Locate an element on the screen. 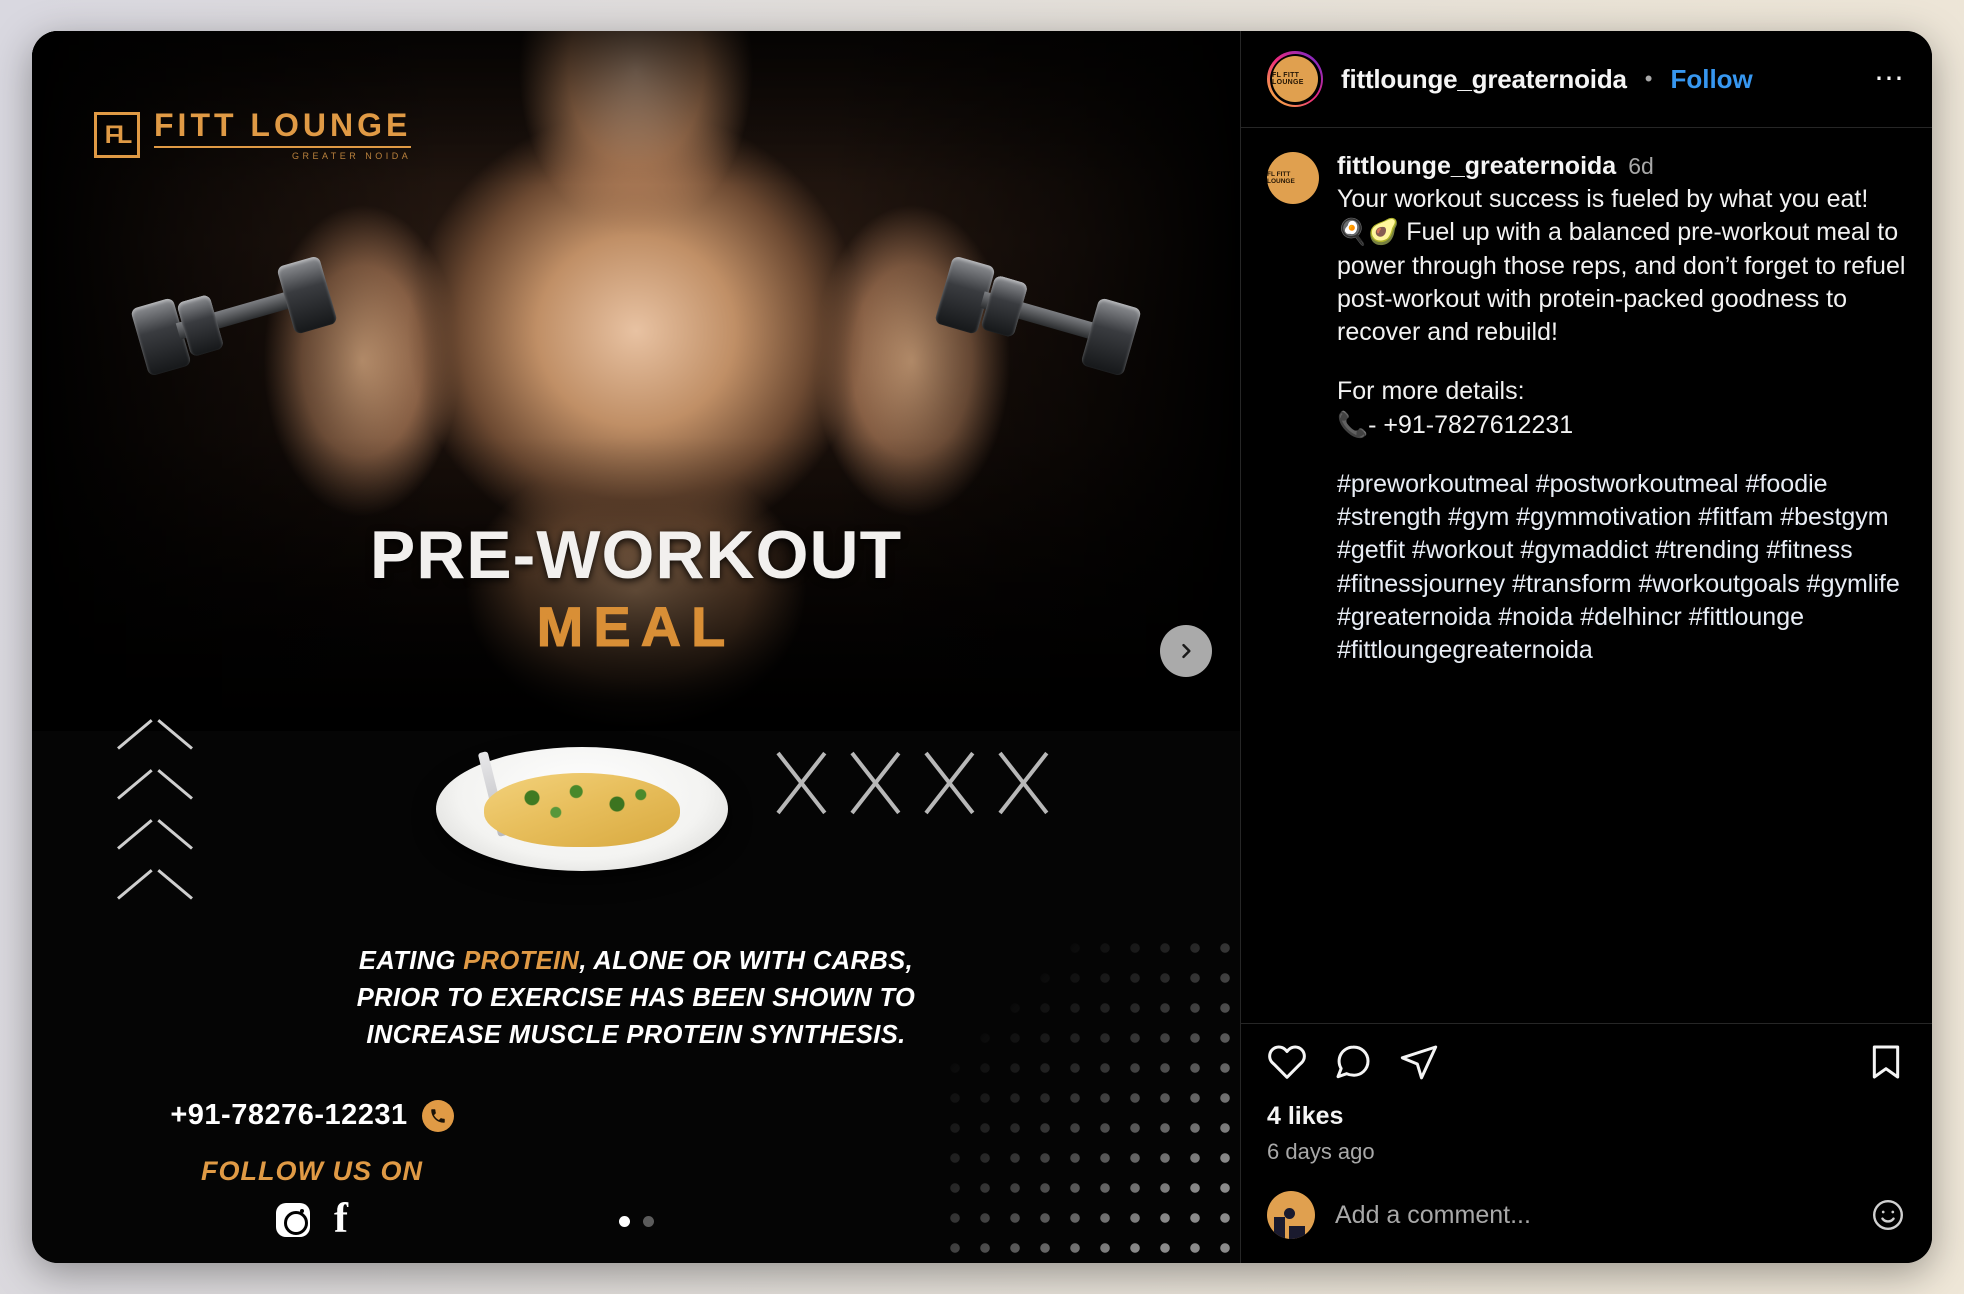 The width and height of the screenshot is (1964, 1294). add-comment-bar is located at coordinates (1586, 1214).